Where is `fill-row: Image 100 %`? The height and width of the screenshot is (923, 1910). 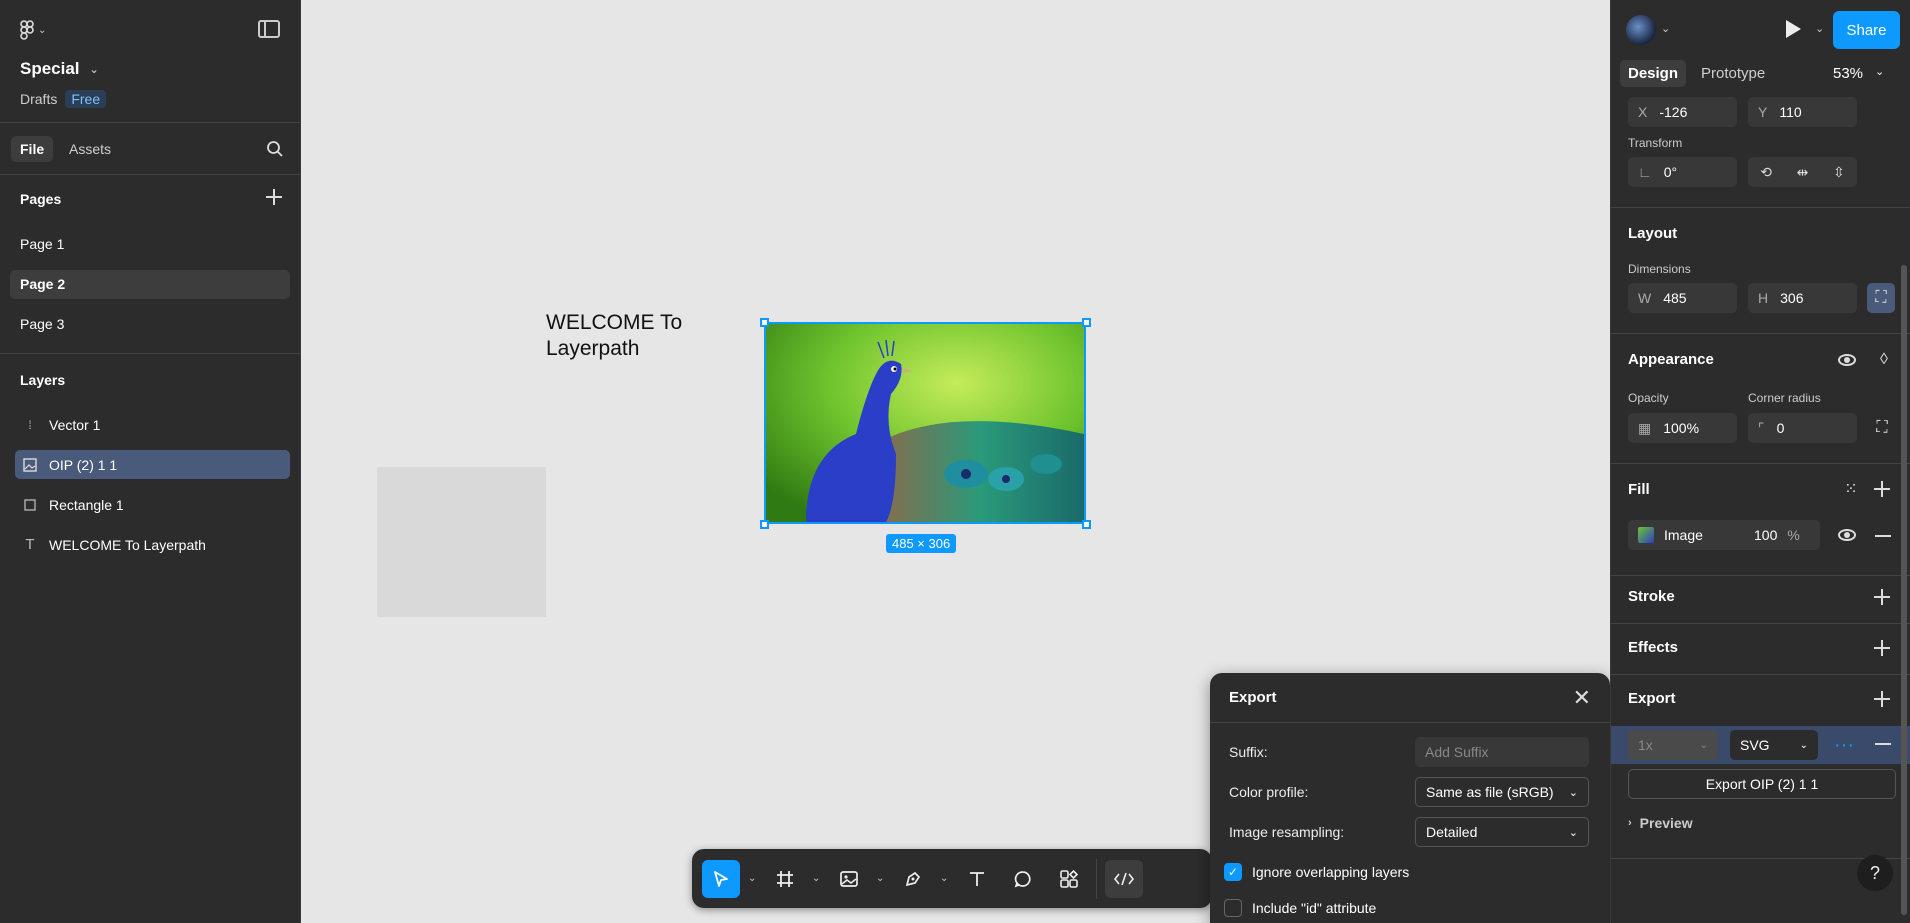
fill-row: Image 100 % is located at coordinates (1724, 535).